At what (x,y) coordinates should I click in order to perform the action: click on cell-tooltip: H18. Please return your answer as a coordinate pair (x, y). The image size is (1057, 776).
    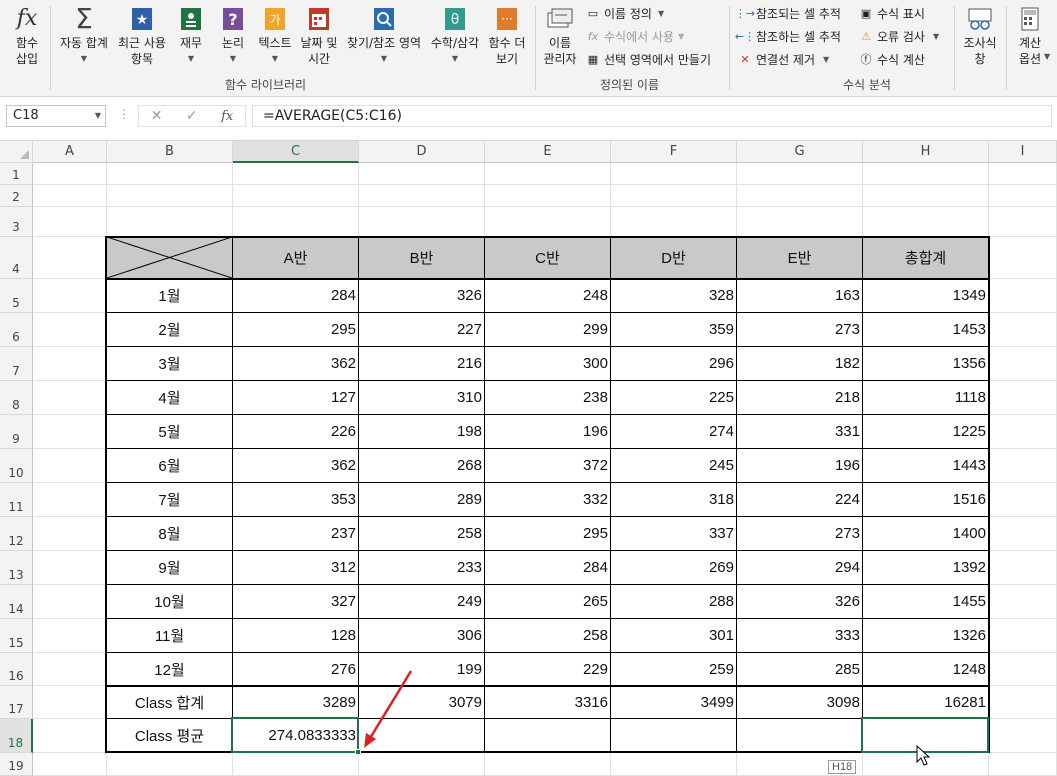
    Looking at the image, I should click on (842, 767).